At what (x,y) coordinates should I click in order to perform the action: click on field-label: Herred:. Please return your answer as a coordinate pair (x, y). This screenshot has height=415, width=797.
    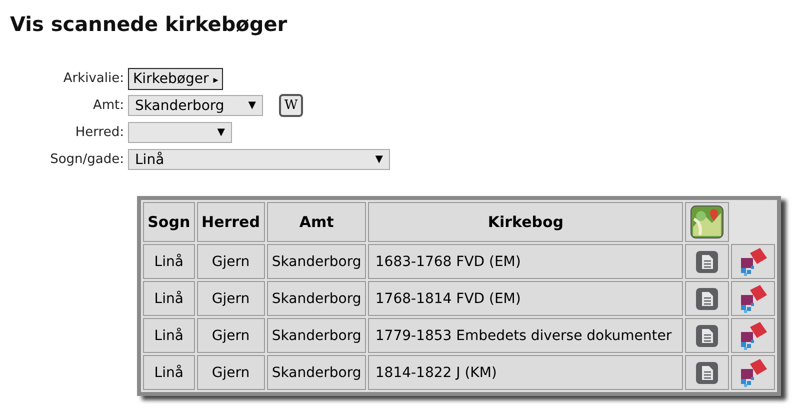
    Looking at the image, I should click on (99, 132).